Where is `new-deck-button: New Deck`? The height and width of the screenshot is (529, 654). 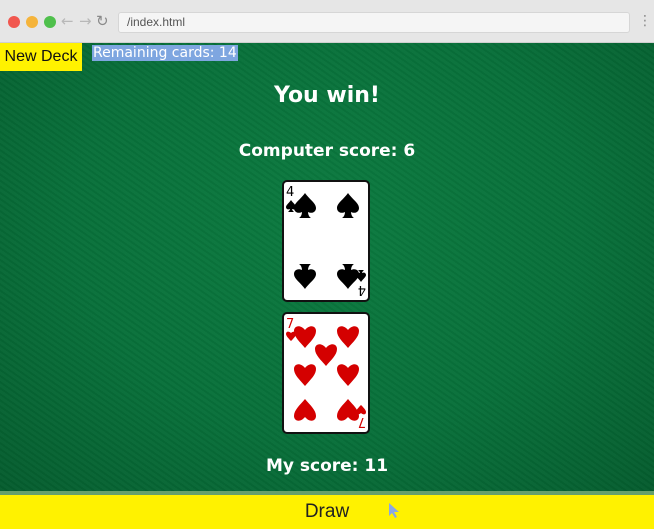 new-deck-button: New Deck is located at coordinates (41, 57).